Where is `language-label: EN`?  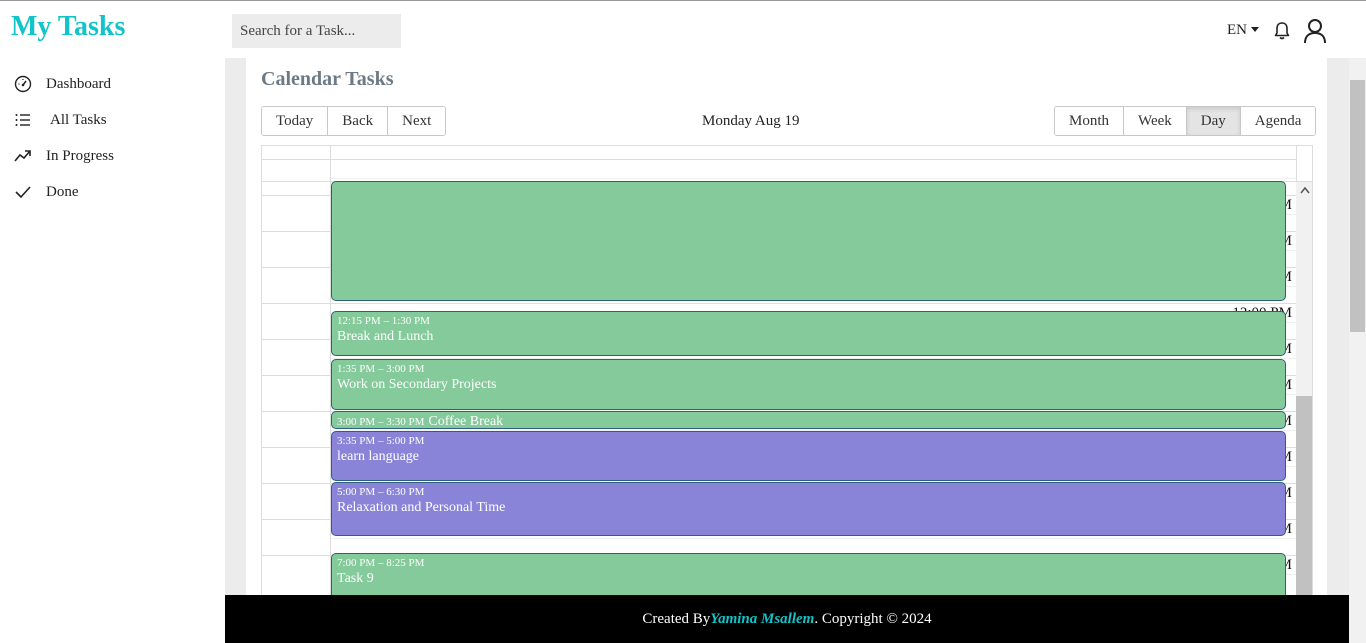 language-label: EN is located at coordinates (1237, 30).